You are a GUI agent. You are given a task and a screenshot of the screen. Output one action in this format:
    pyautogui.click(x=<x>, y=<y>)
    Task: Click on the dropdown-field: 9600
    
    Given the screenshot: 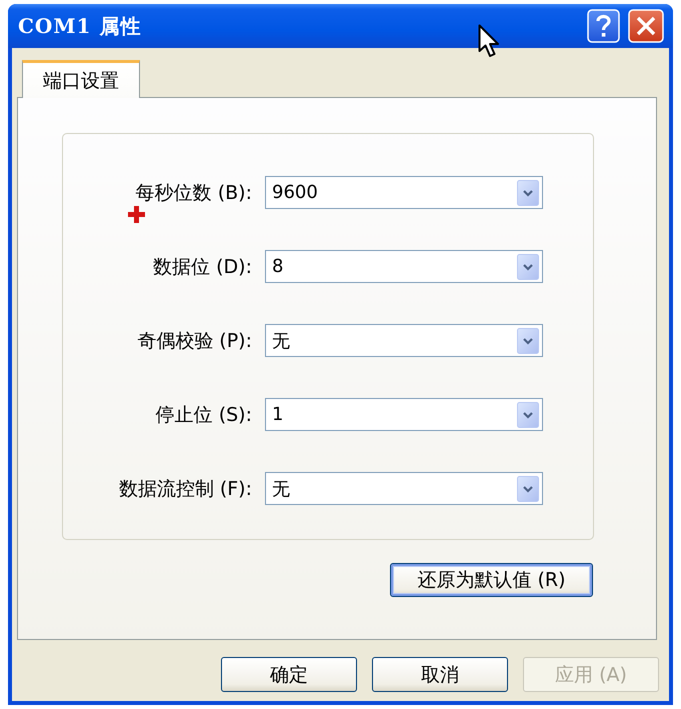 What is the action you would take?
    pyautogui.click(x=404, y=192)
    